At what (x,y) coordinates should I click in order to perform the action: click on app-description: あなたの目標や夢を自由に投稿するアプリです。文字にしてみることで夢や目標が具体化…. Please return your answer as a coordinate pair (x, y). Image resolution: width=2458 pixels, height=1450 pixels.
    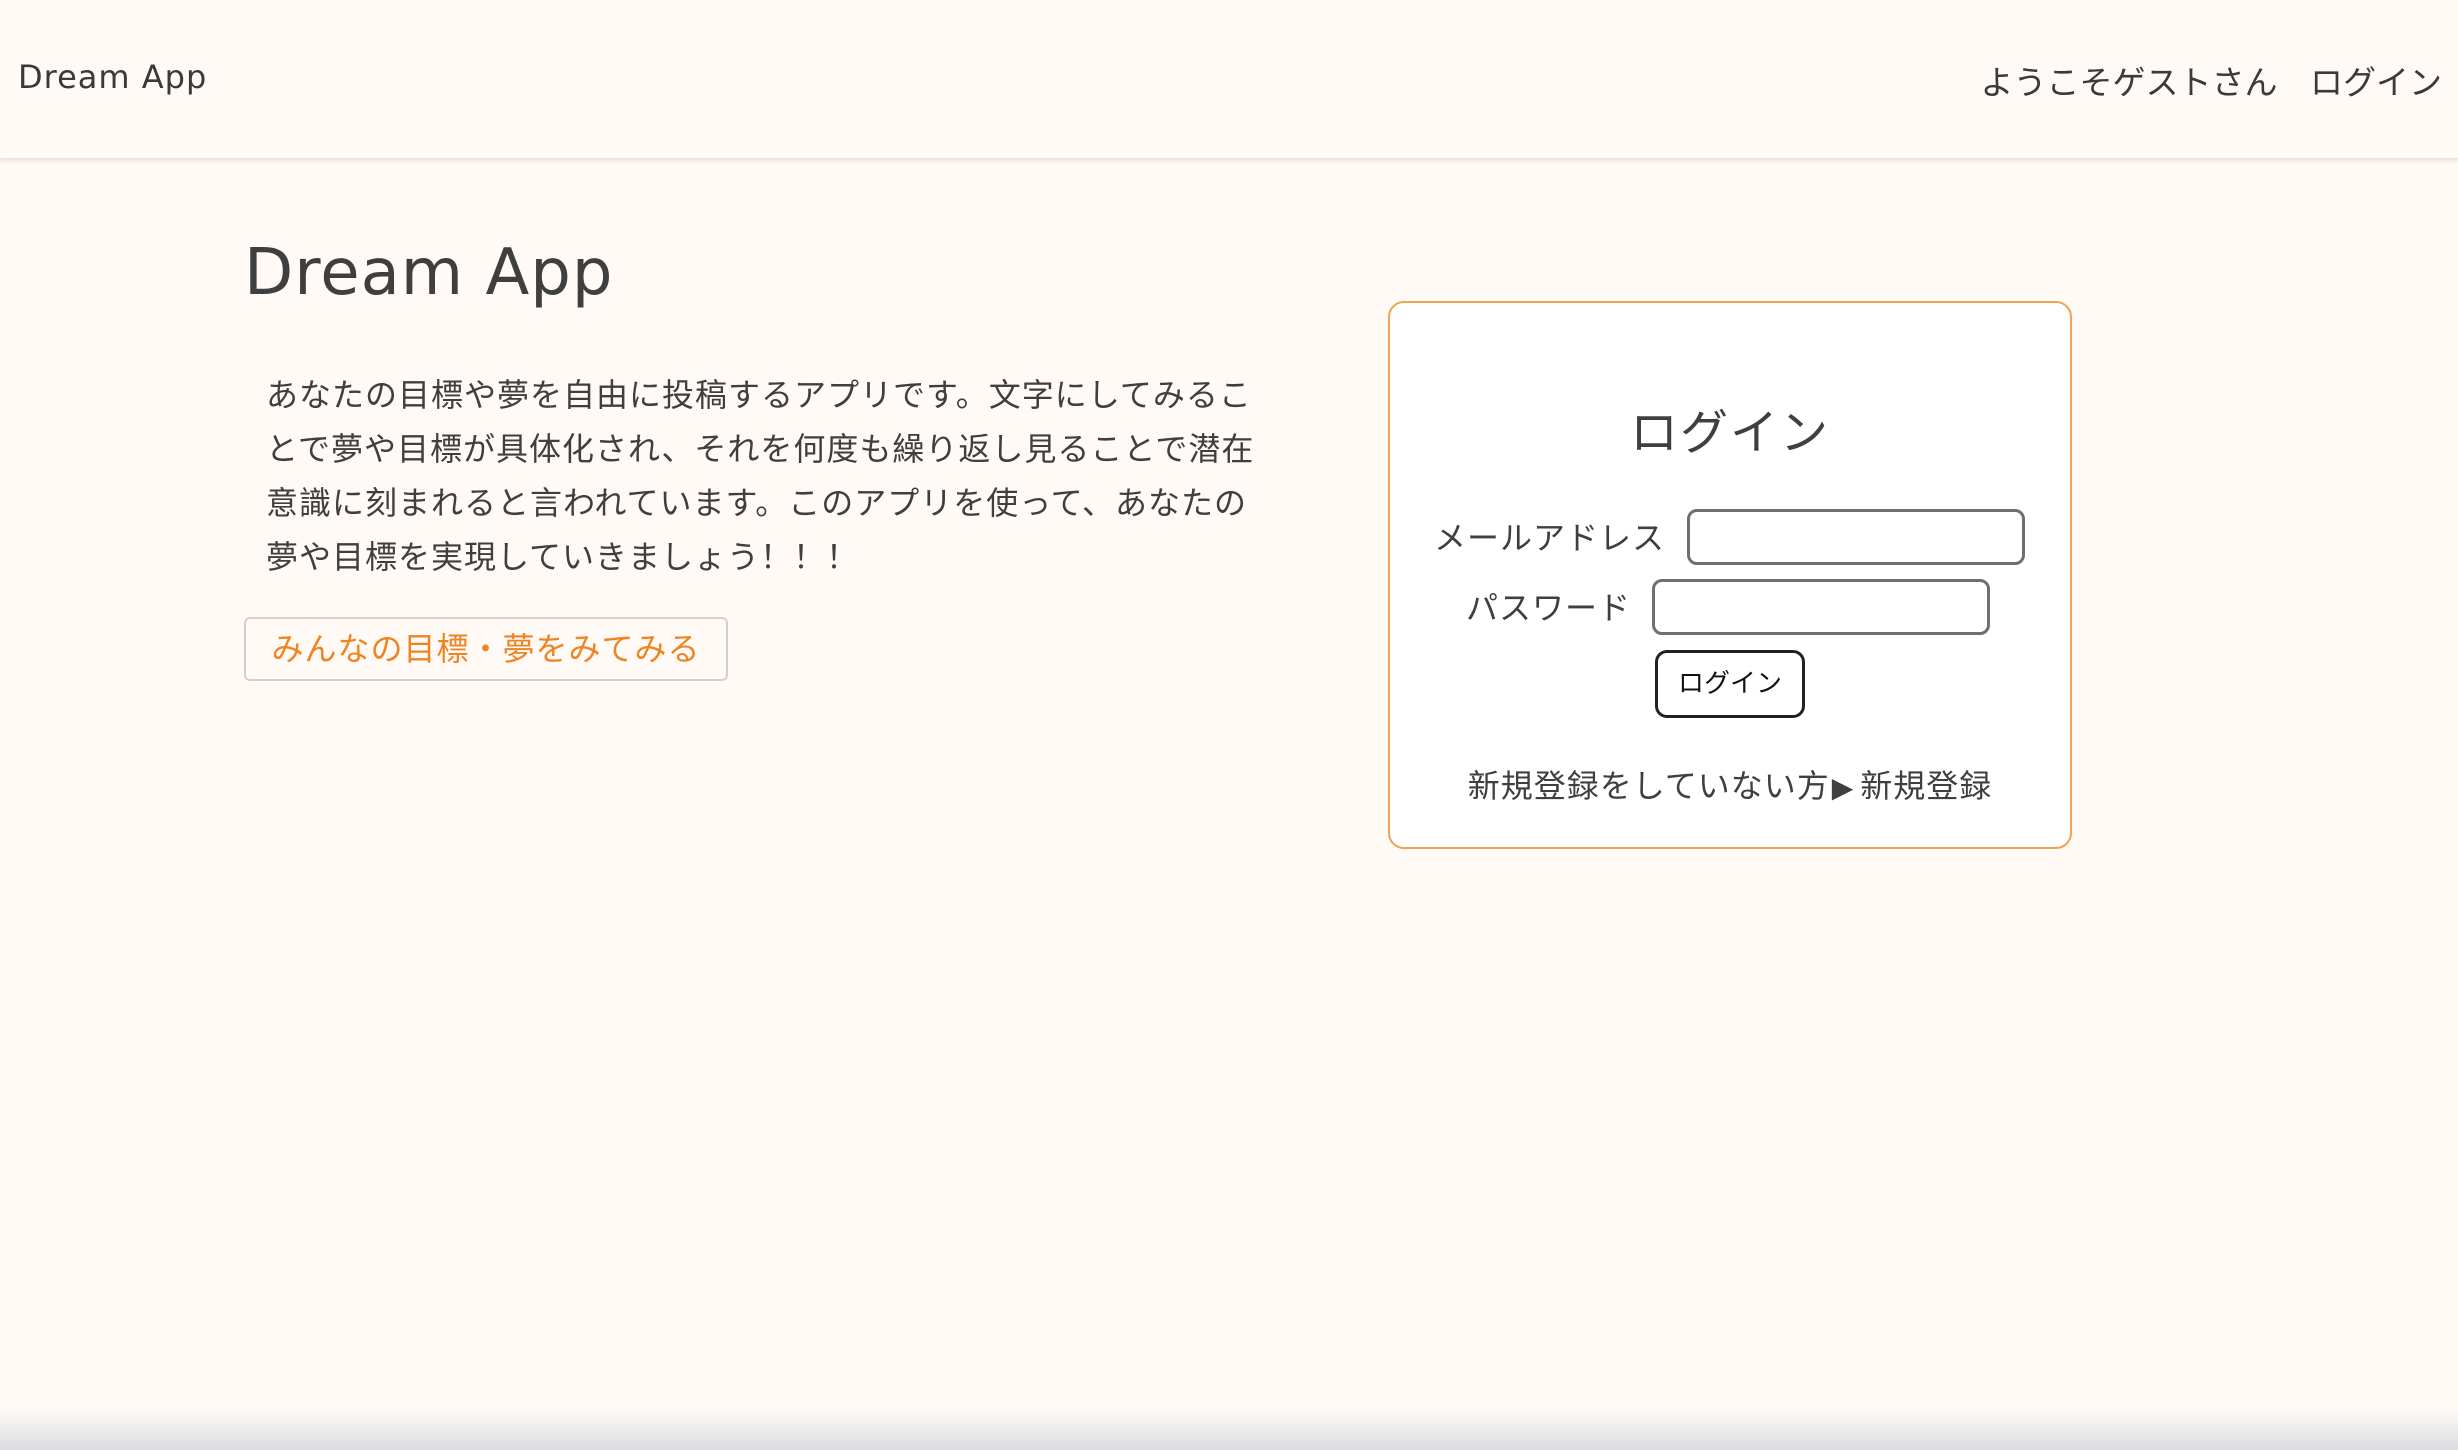
    Looking at the image, I should click on (760, 476).